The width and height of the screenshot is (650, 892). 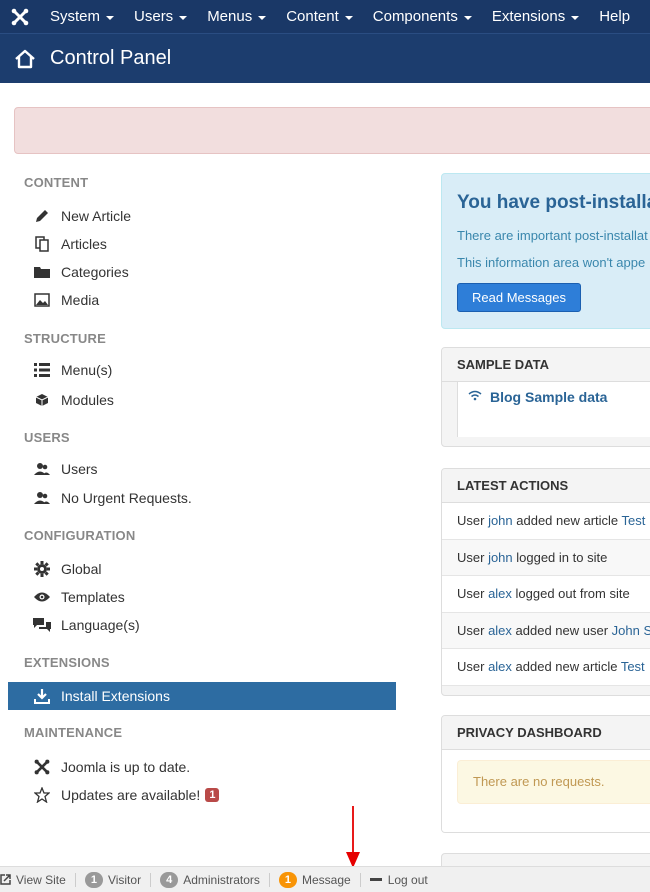 I want to click on read-messages-button: Read Messages, so click(x=519, y=297).